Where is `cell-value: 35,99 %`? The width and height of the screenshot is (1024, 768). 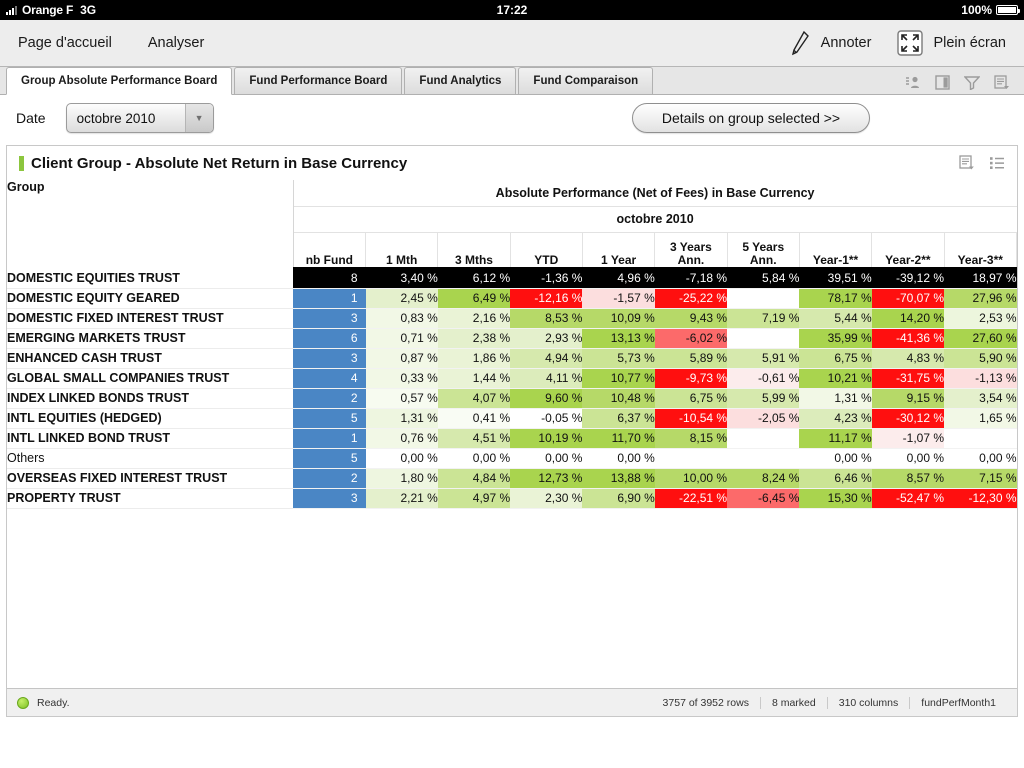
cell-value: 35,99 % is located at coordinates (835, 338).